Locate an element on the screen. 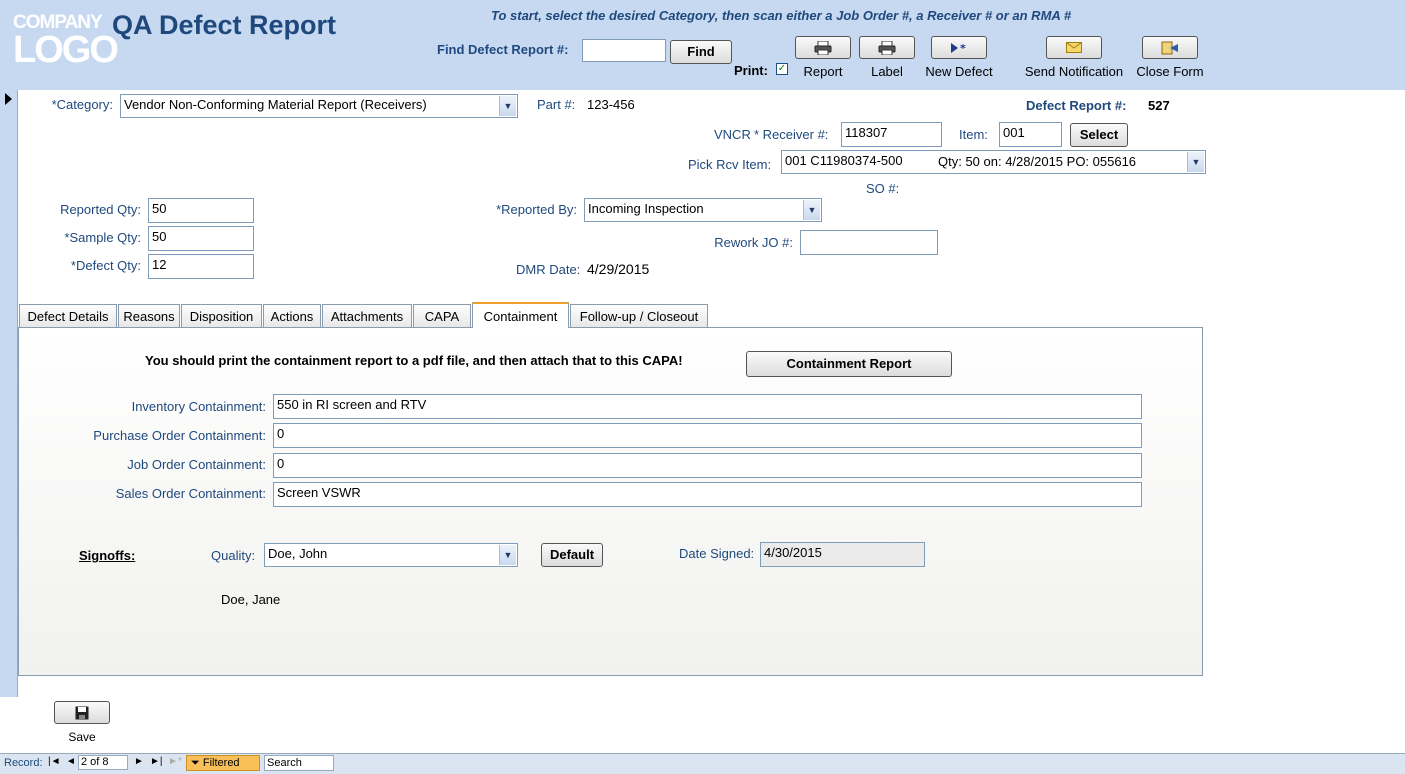 This screenshot has width=1405, height=774. sample-qty-label: *Sample Qty: is located at coordinates (102, 237).